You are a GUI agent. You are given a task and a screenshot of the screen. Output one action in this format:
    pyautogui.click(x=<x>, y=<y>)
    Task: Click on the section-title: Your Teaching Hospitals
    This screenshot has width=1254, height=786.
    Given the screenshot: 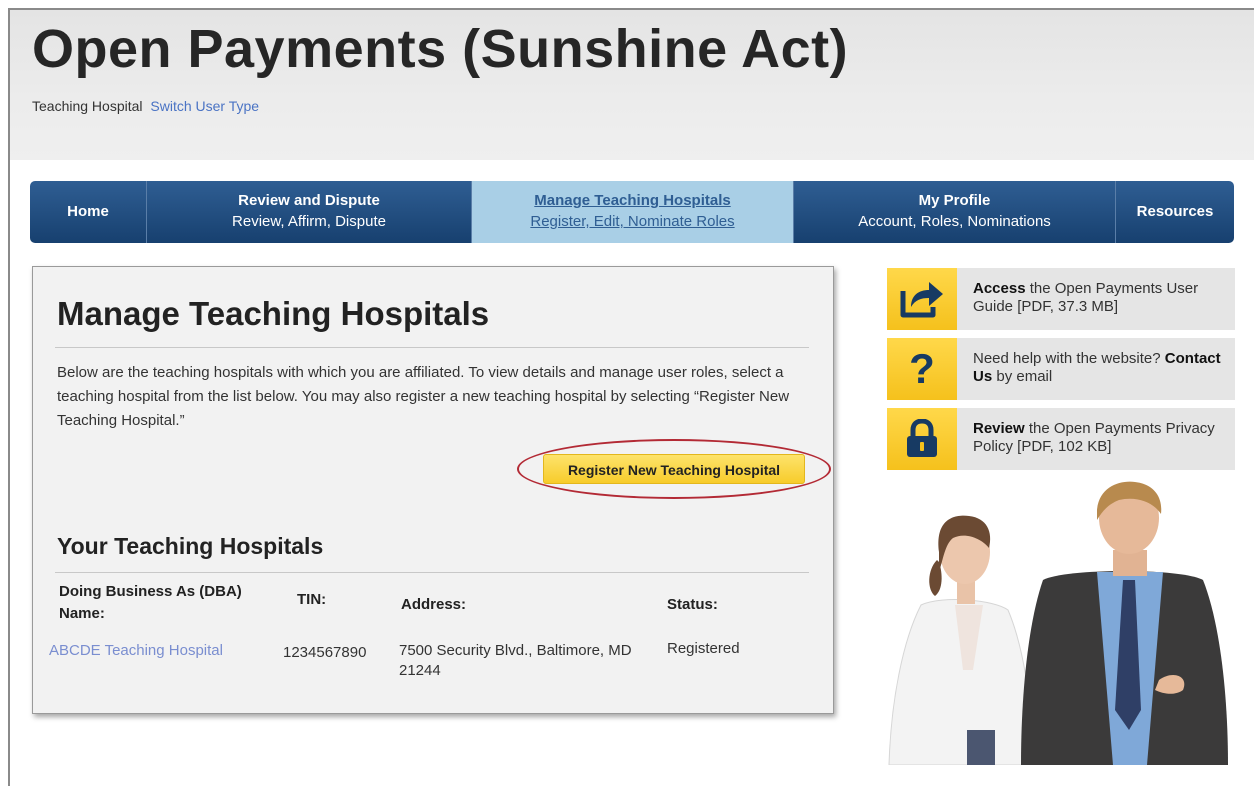 What is the action you would take?
    pyautogui.click(x=190, y=546)
    